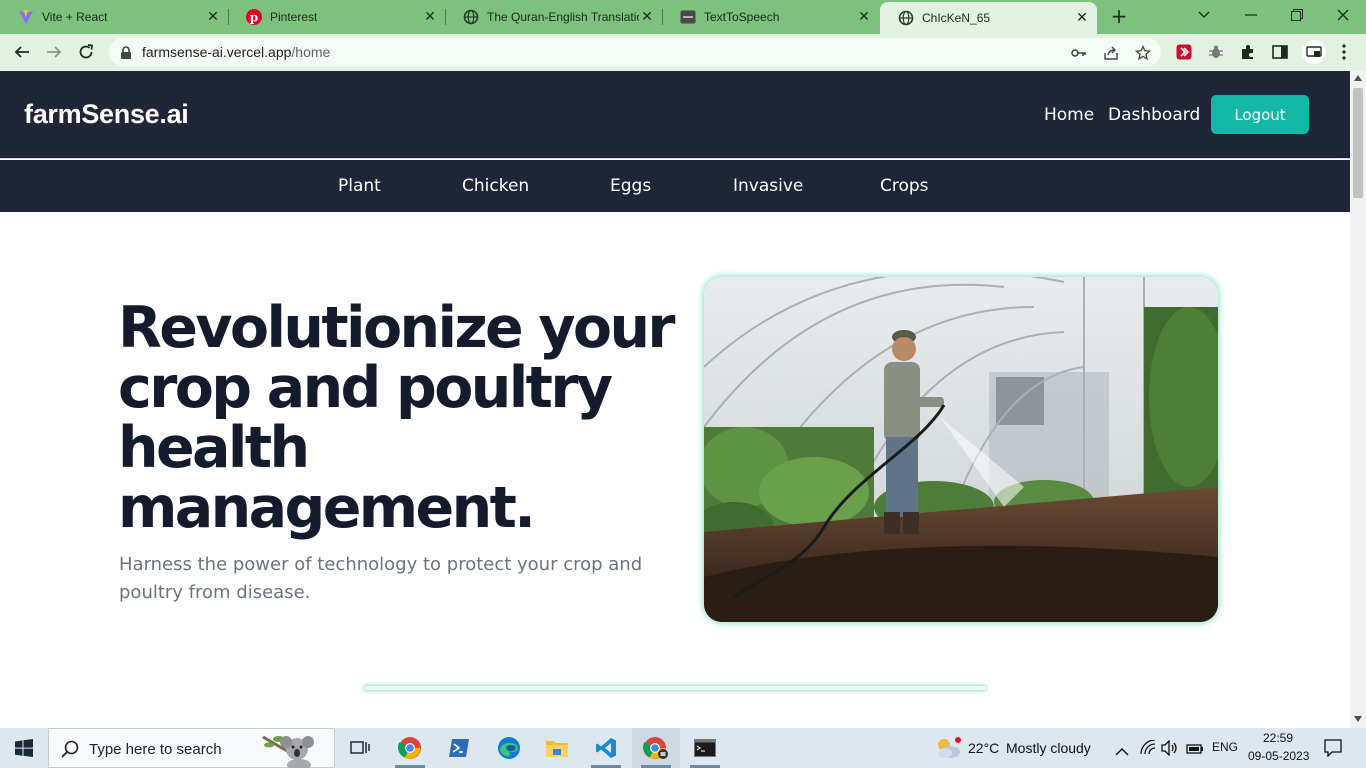 The image size is (1366, 768). I want to click on vite-icon, so click(26, 17).